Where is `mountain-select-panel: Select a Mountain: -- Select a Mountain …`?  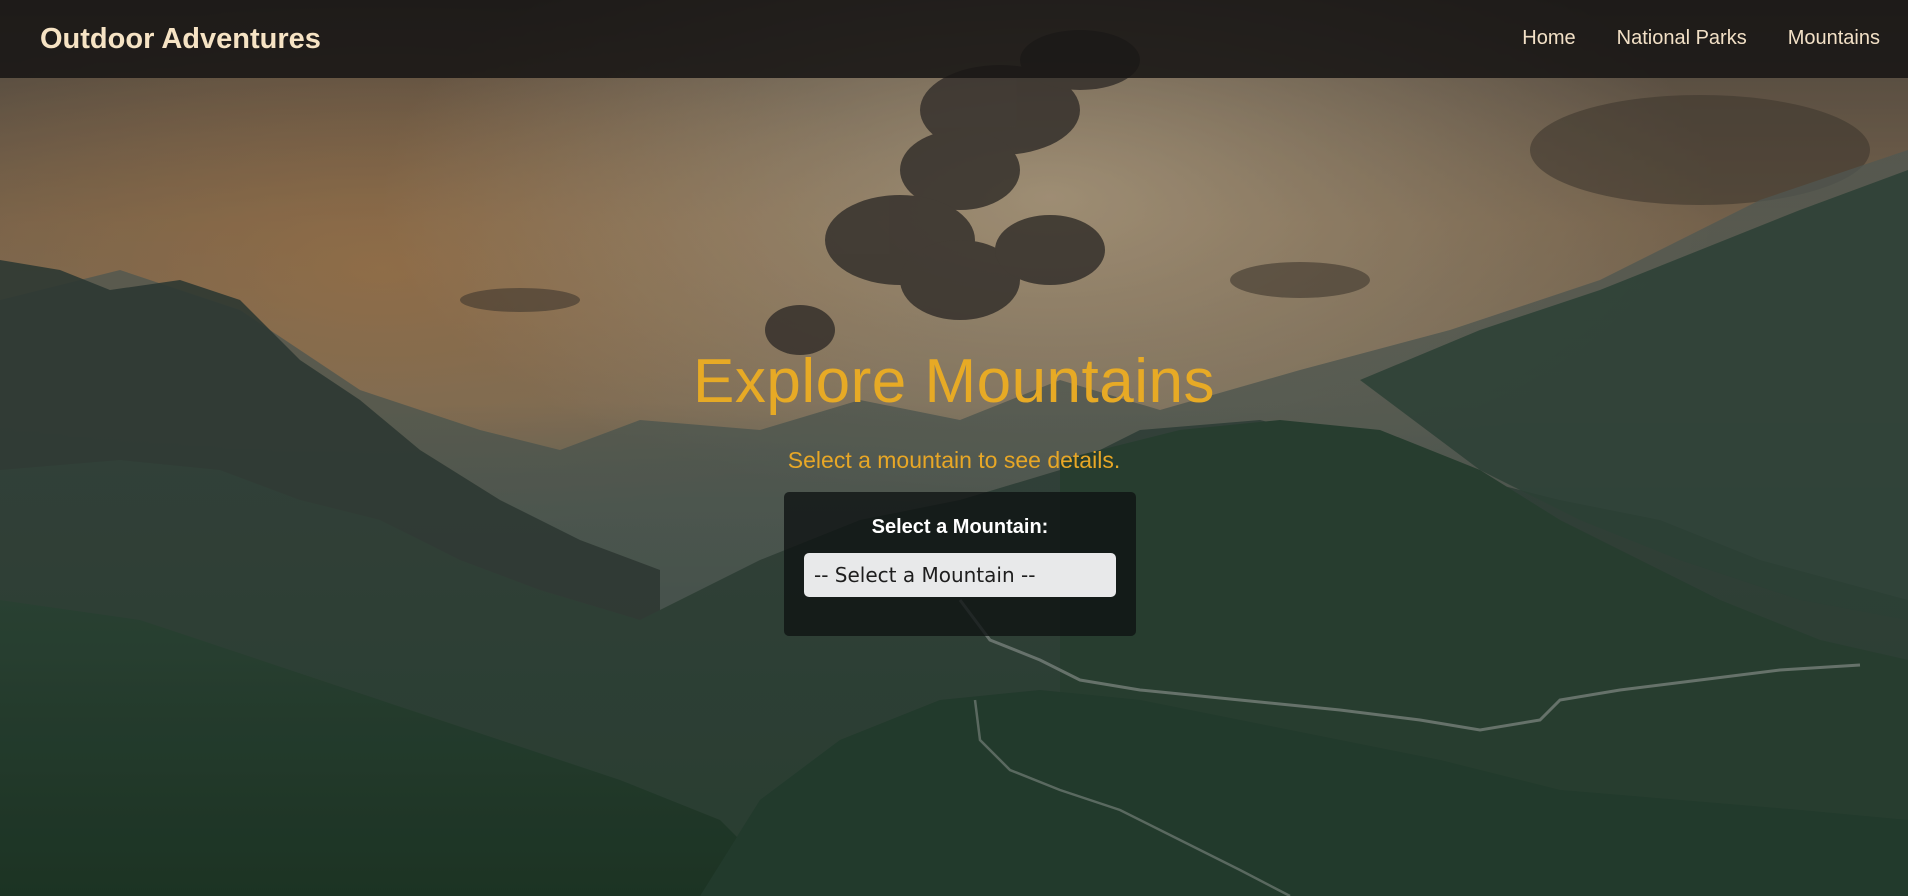 mountain-select-panel: Select a Mountain: -- Select a Mountain … is located at coordinates (960, 564).